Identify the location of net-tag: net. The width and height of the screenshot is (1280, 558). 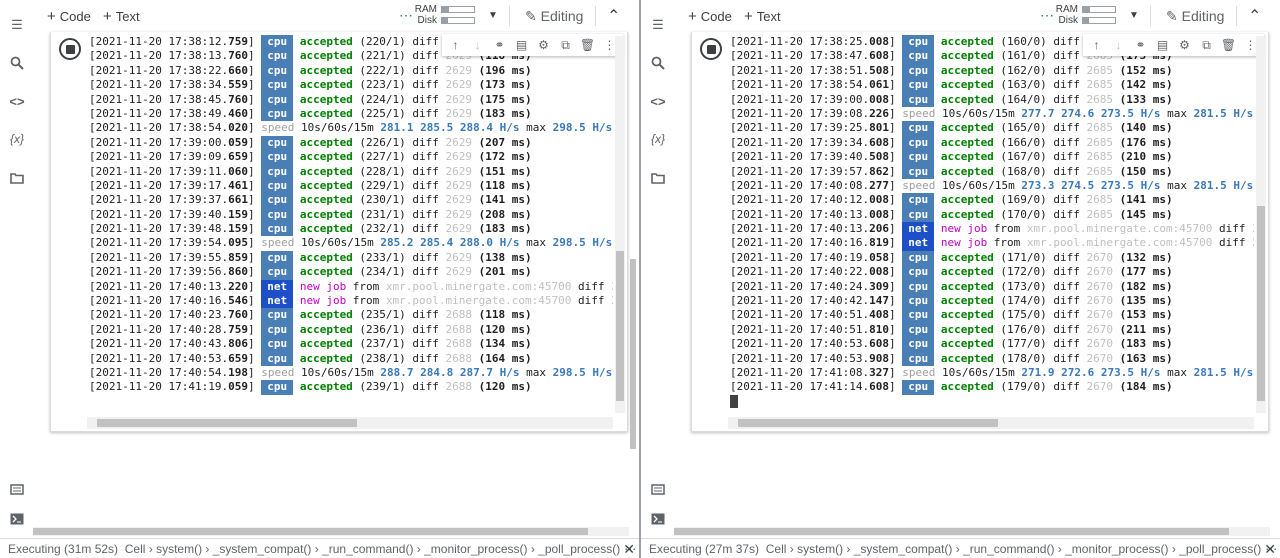
(918, 243).